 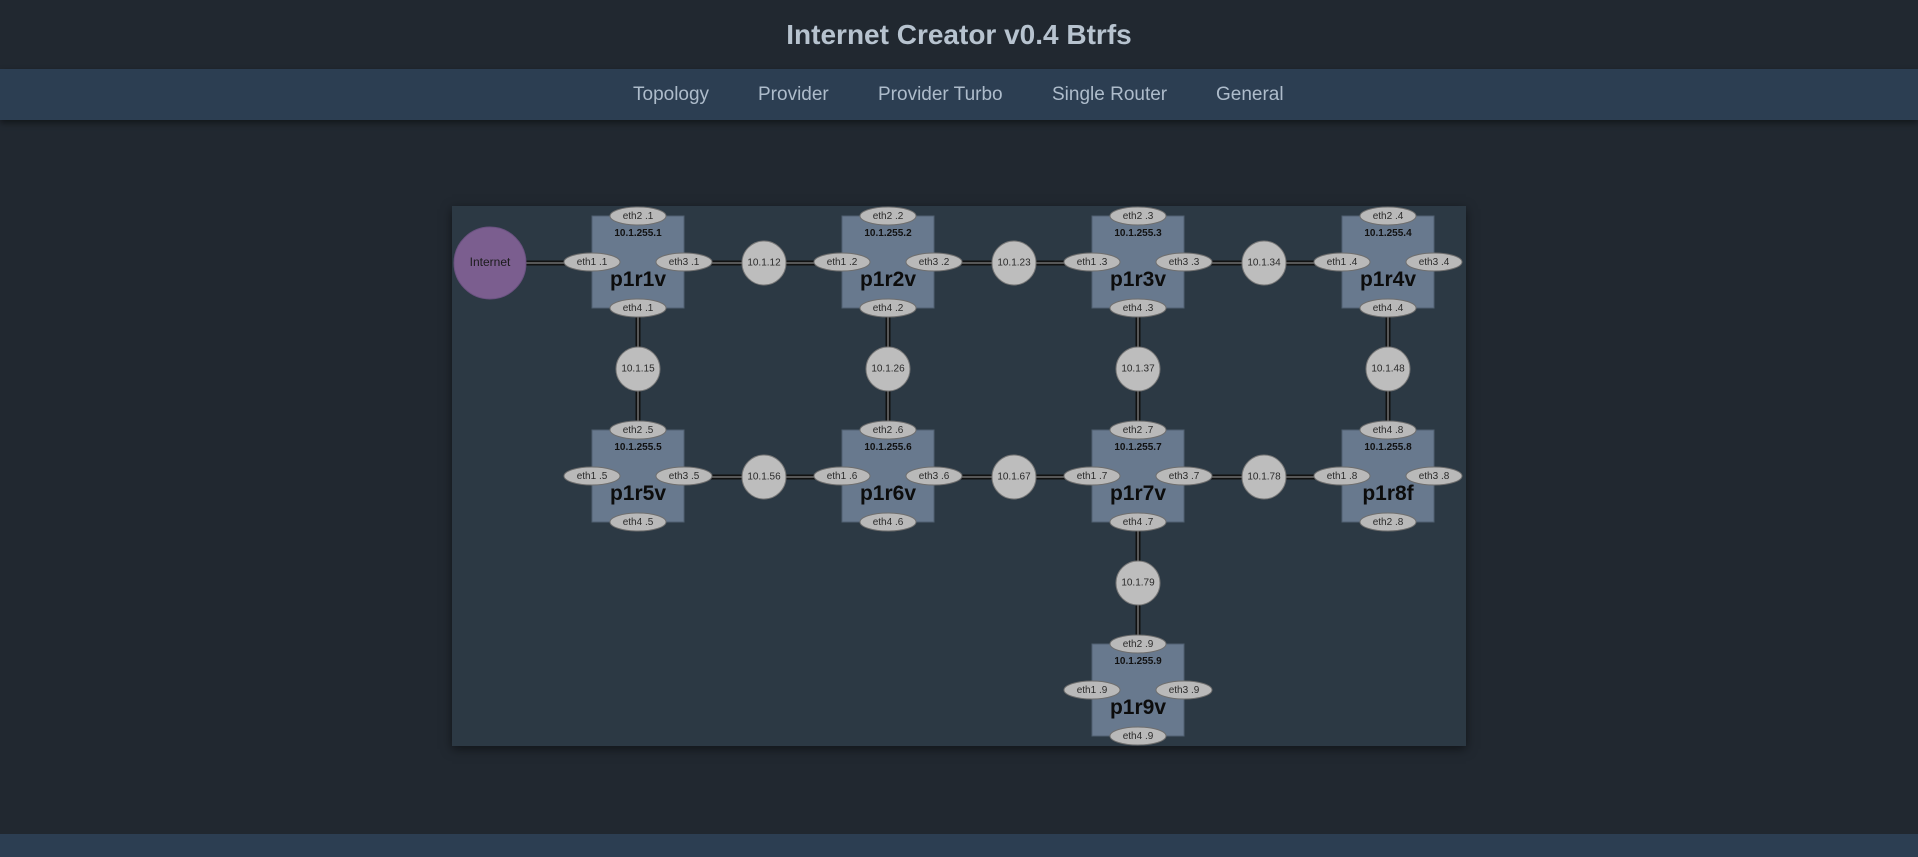 I want to click on interface-label: eth1 .2, so click(x=842, y=262).